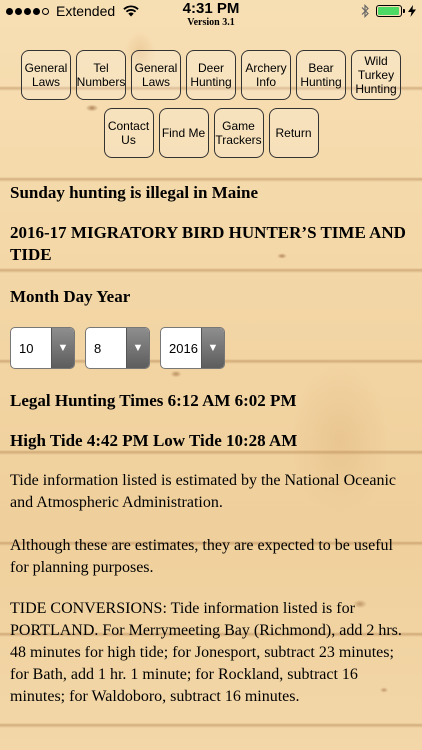 This screenshot has width=422, height=750. What do you see at coordinates (211, 22) in the screenshot?
I see `app-version: Version 3.1` at bounding box center [211, 22].